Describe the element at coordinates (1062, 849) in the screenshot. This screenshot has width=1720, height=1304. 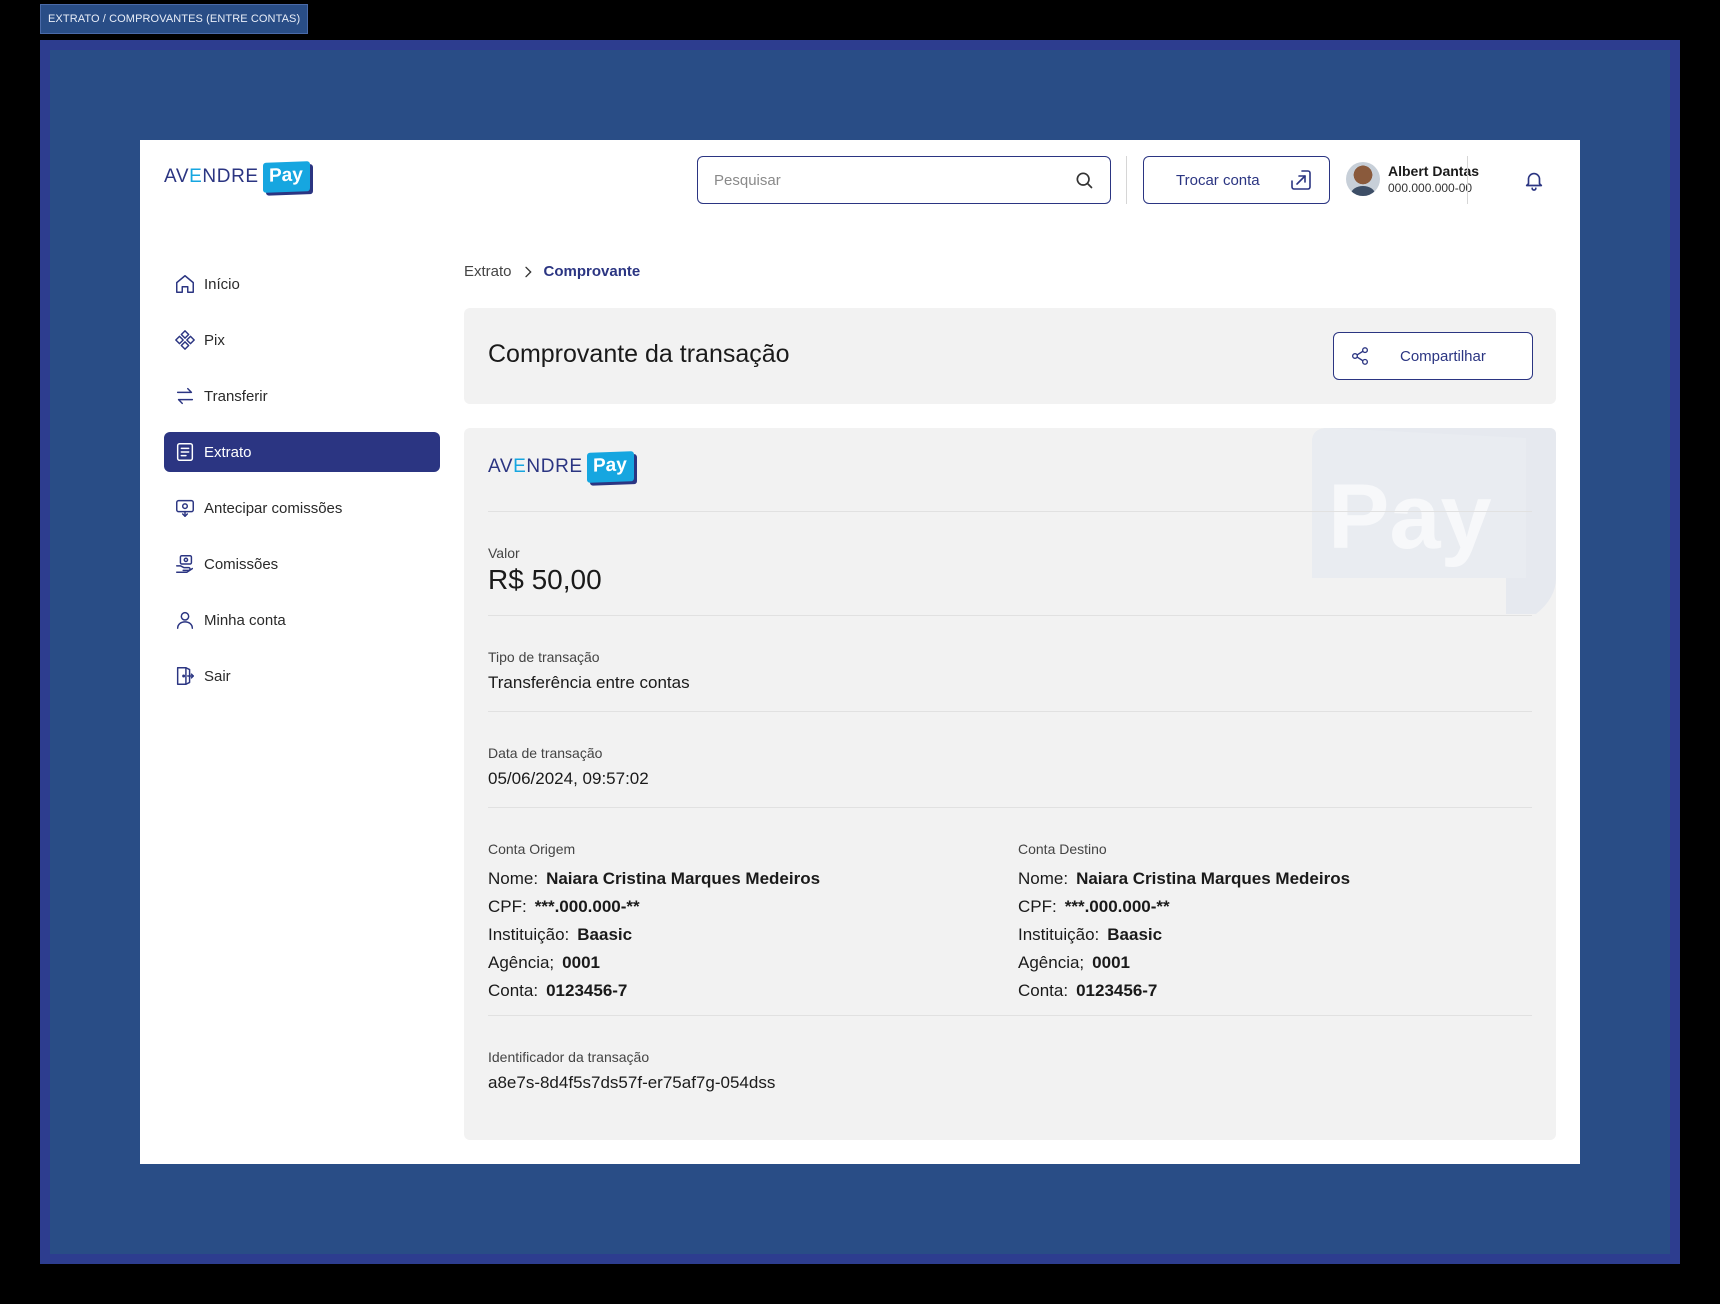
I see `destination-account-title: Conta Destino` at that location.